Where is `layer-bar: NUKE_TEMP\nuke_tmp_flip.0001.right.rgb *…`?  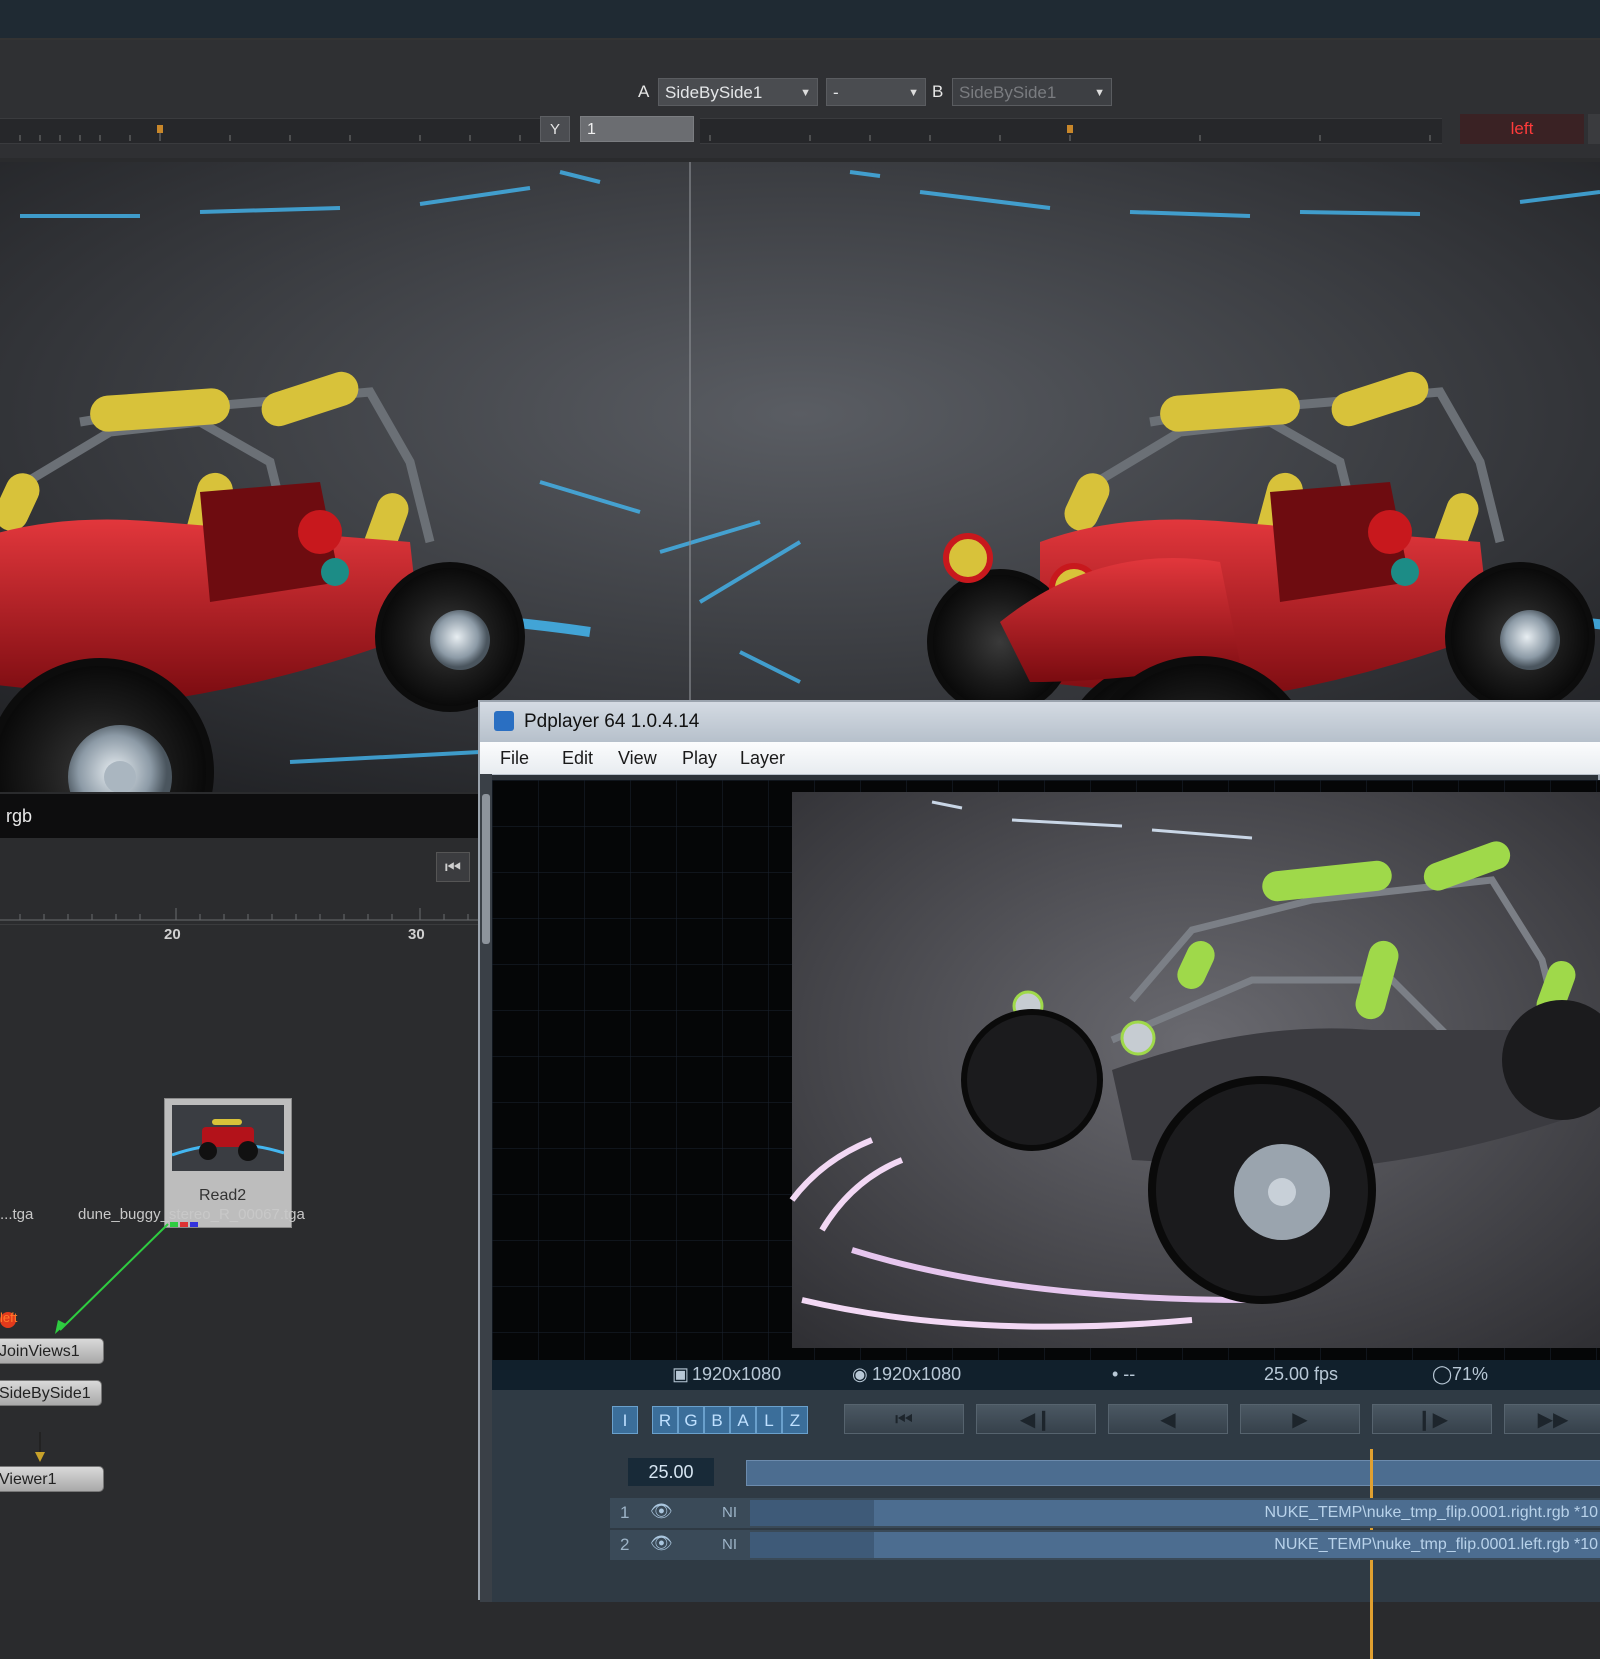
layer-bar: NUKE_TEMP\nuke_tmp_flip.0001.right.rgb *… is located at coordinates (1175, 1513).